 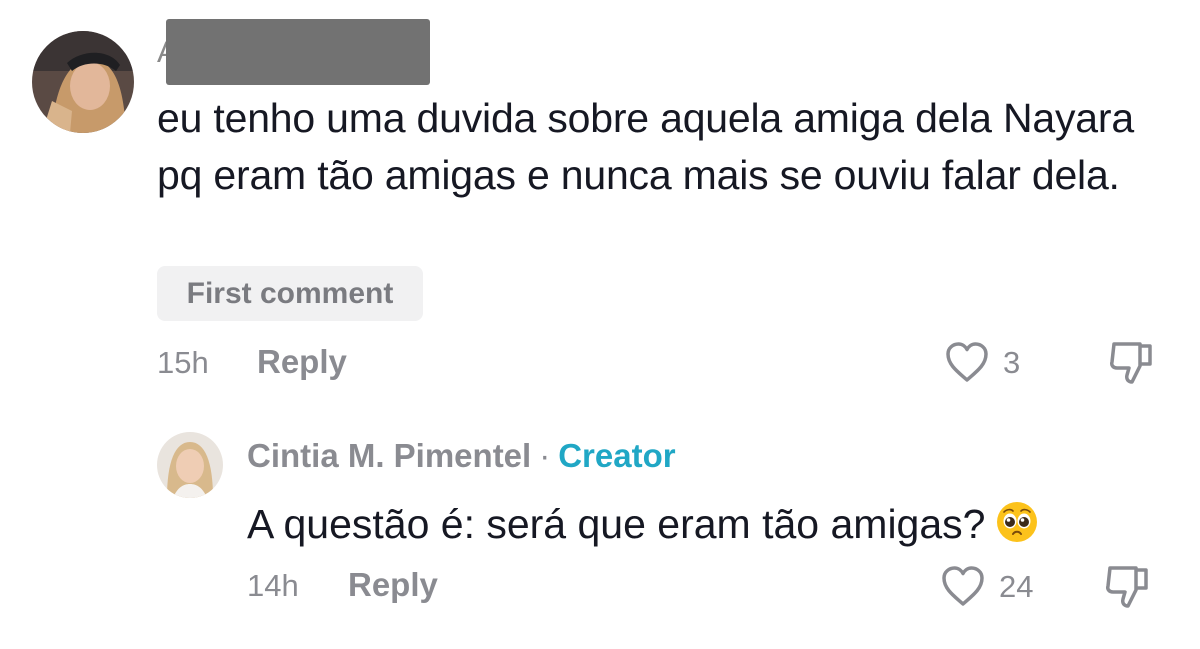 I want to click on reply-text-line: A questão é: será que eram tão amigas?, so click(x=643, y=524).